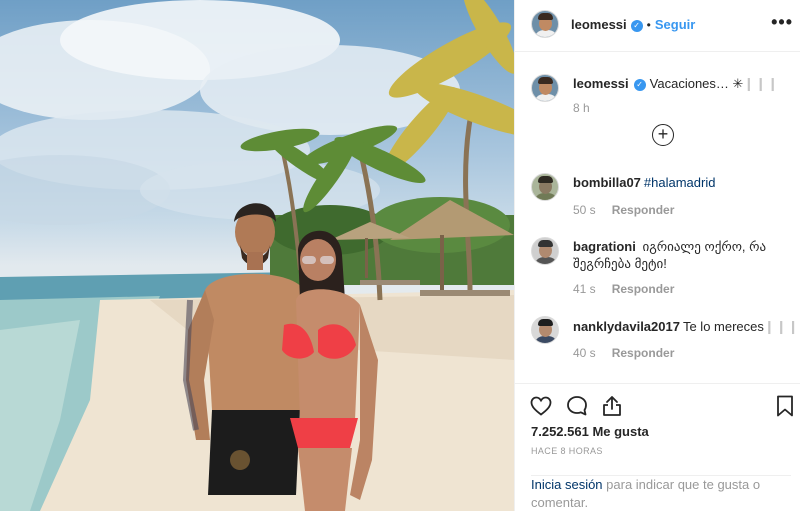 Image resolution: width=800 pixels, height=511 pixels. Describe the element at coordinates (785, 406) in the screenshot. I see `bookmark-icon` at that location.